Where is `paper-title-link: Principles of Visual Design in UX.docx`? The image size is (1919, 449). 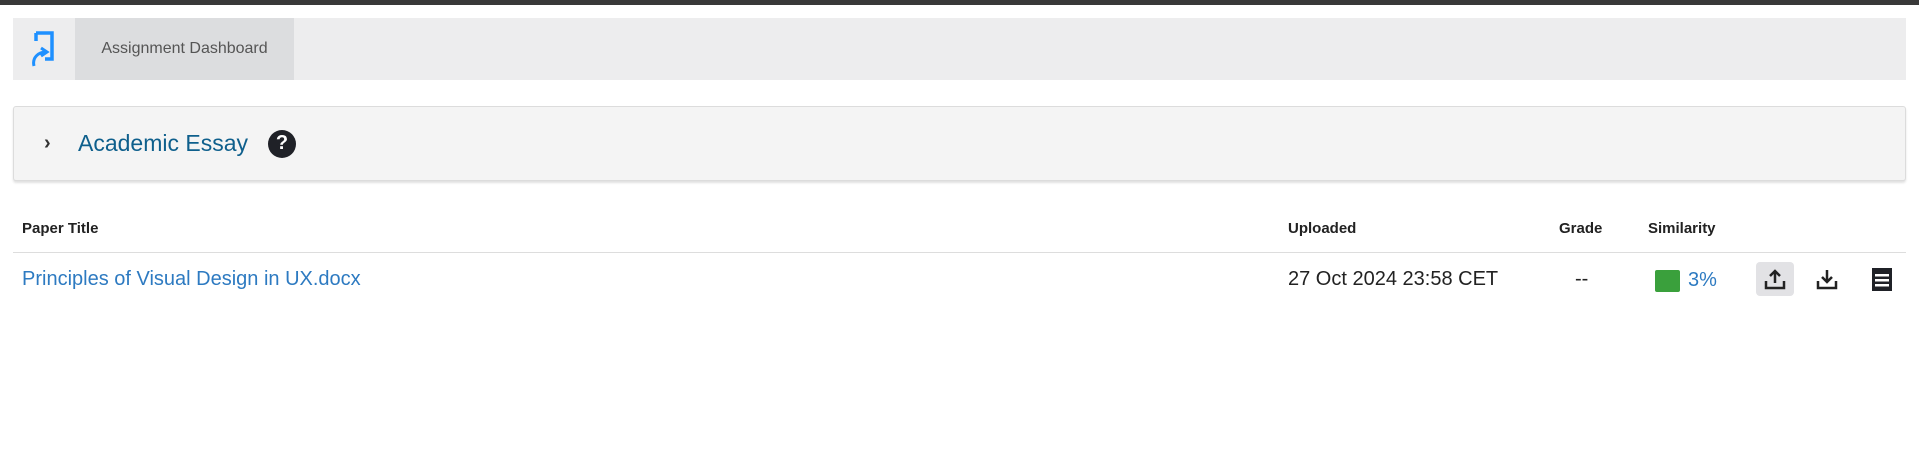 paper-title-link: Principles of Visual Design in UX.docx is located at coordinates (191, 279).